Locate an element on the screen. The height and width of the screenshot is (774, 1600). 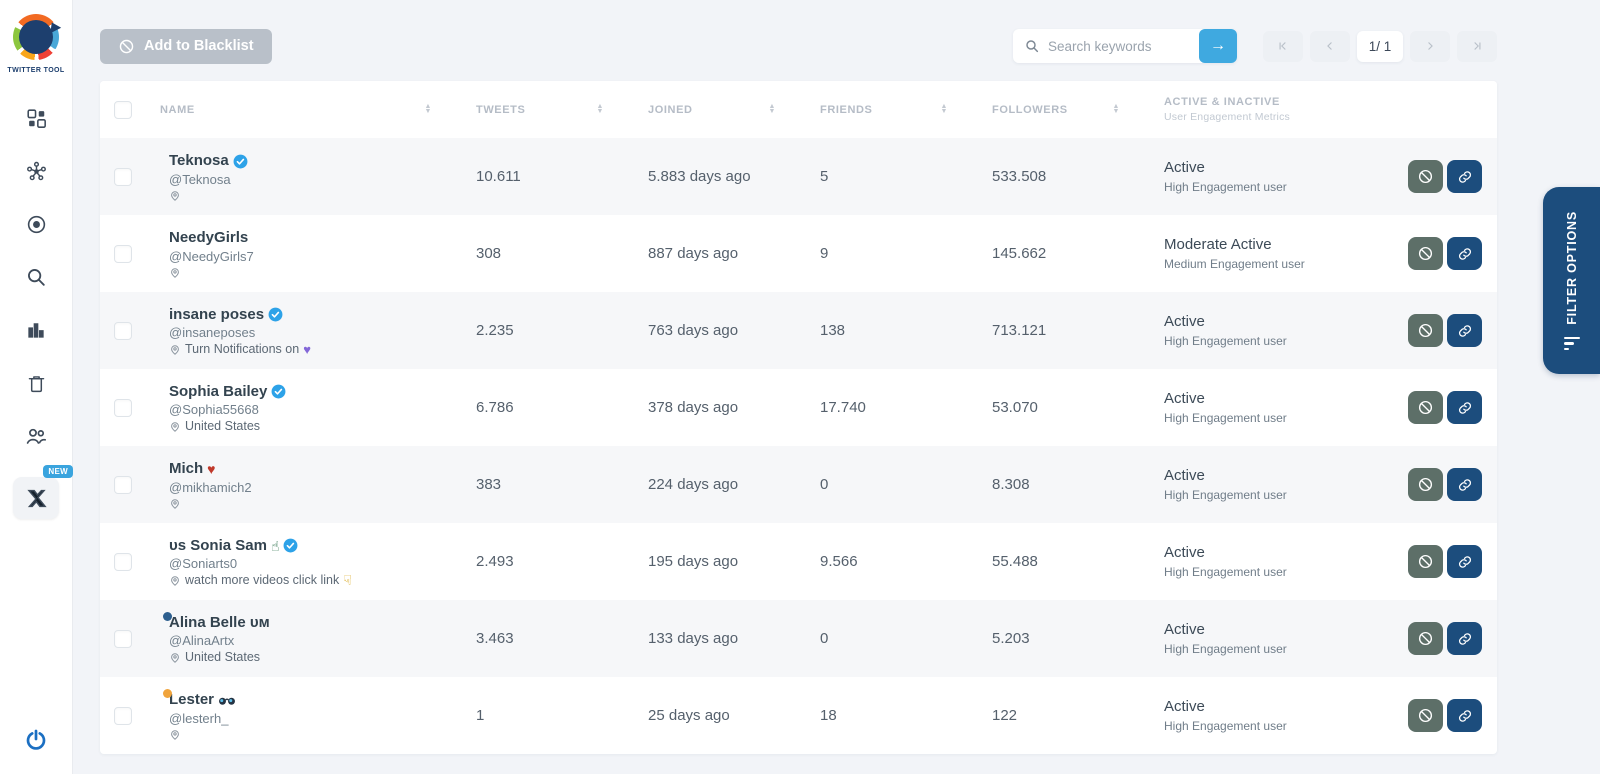
friends-cell: 0 is located at coordinates (824, 638).